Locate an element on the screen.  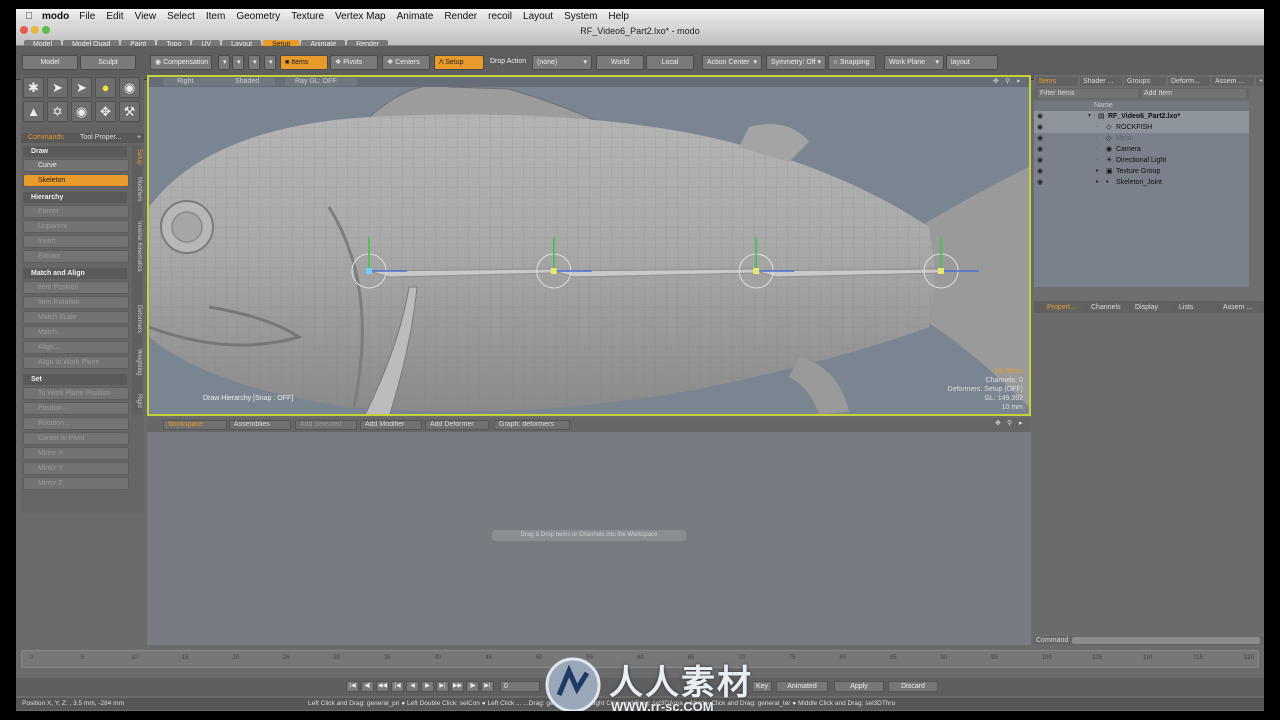
menu-edit: Edit is located at coordinates (114, 16).